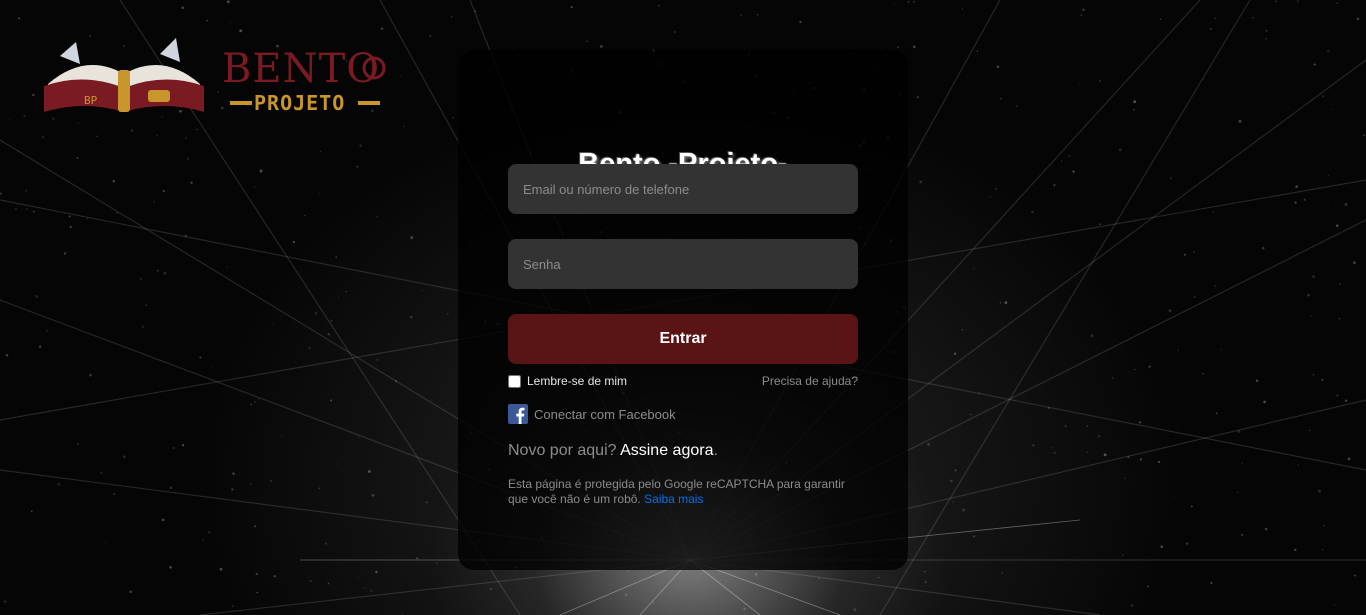 The width and height of the screenshot is (1366, 615). I want to click on help-link: Precisa de ajuda?, so click(810, 381).